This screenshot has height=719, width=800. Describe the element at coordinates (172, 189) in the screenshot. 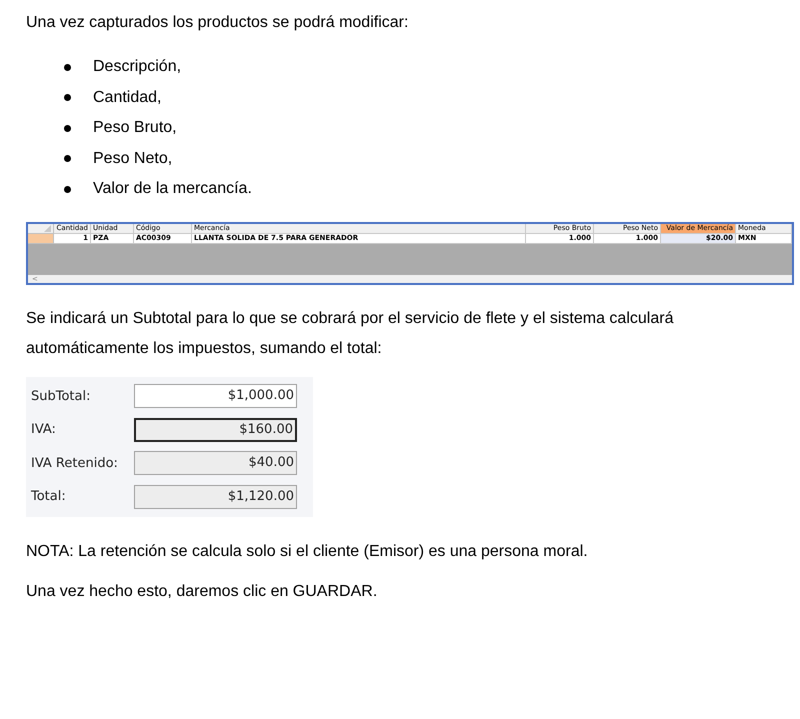

I see `bullet-text: Valor de la mercancía.` at that location.